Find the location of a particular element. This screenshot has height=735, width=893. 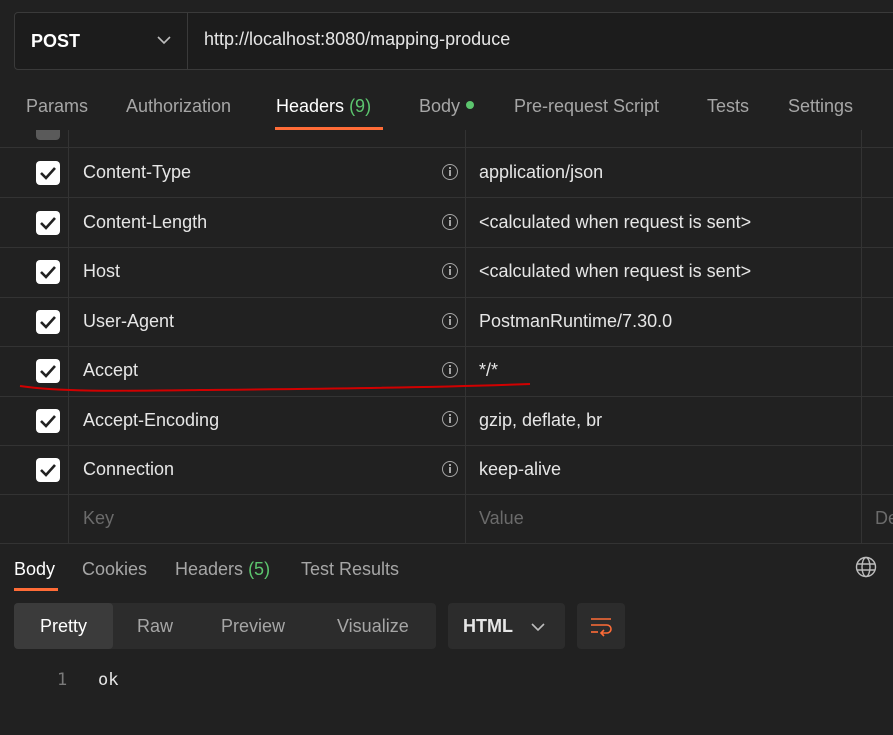

tab-headers: Headers (9) is located at coordinates (323, 106).